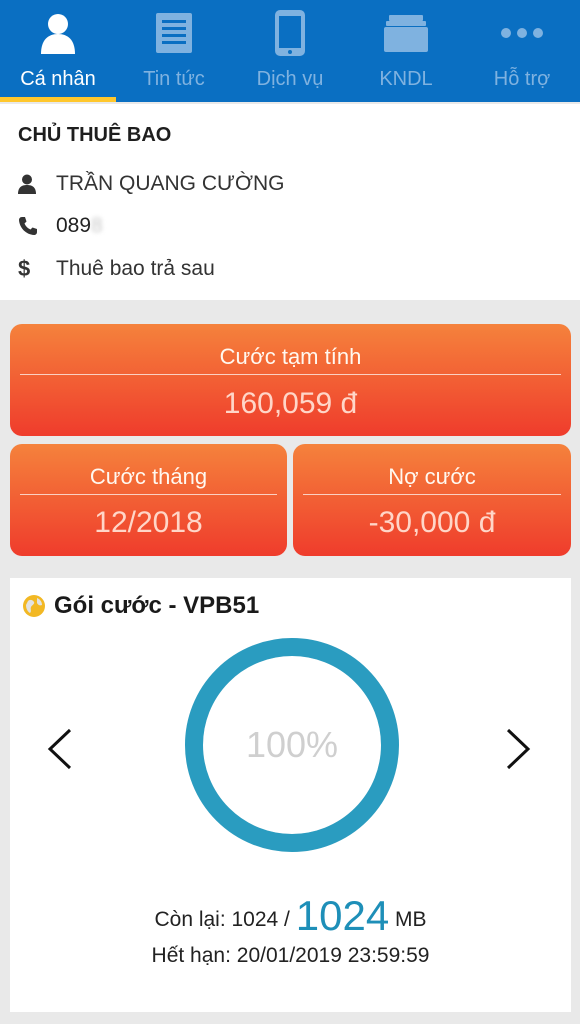  What do you see at coordinates (24, 268) in the screenshot?
I see `dollar-icon: $` at bounding box center [24, 268].